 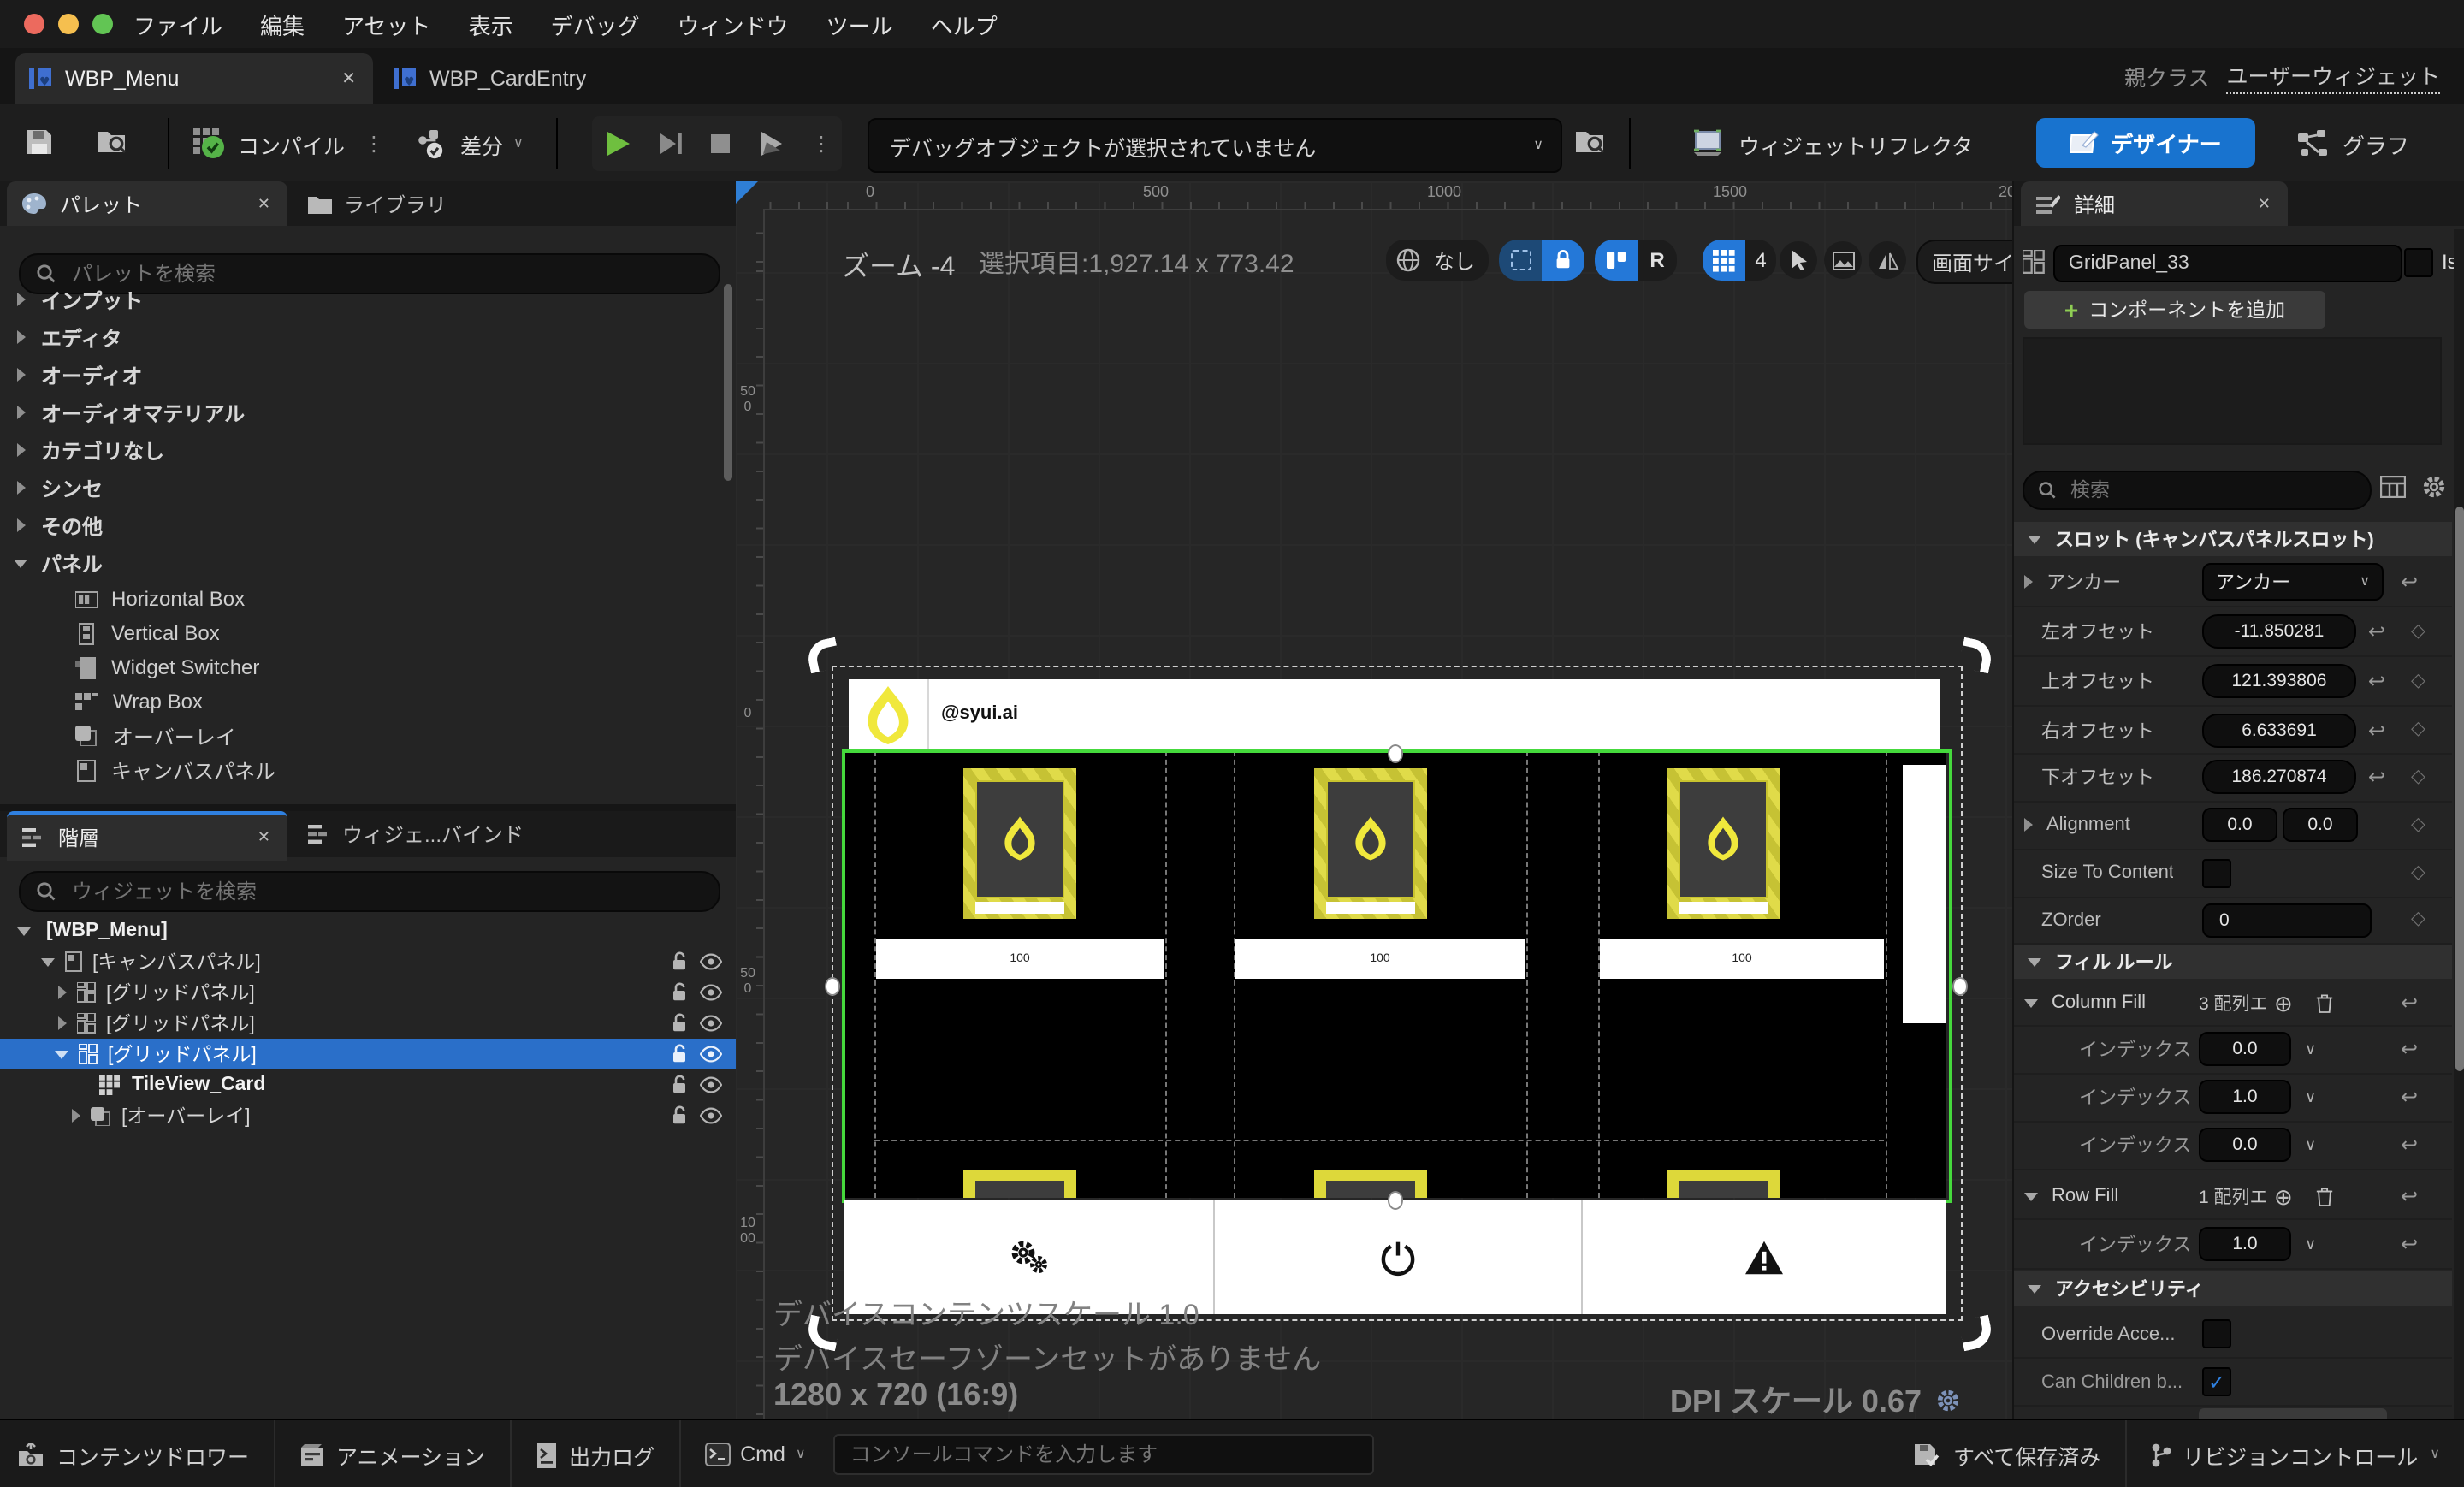 What do you see at coordinates (2333, 76) in the screenshot?
I see `parent-class-link: ユーザーウィジェット` at bounding box center [2333, 76].